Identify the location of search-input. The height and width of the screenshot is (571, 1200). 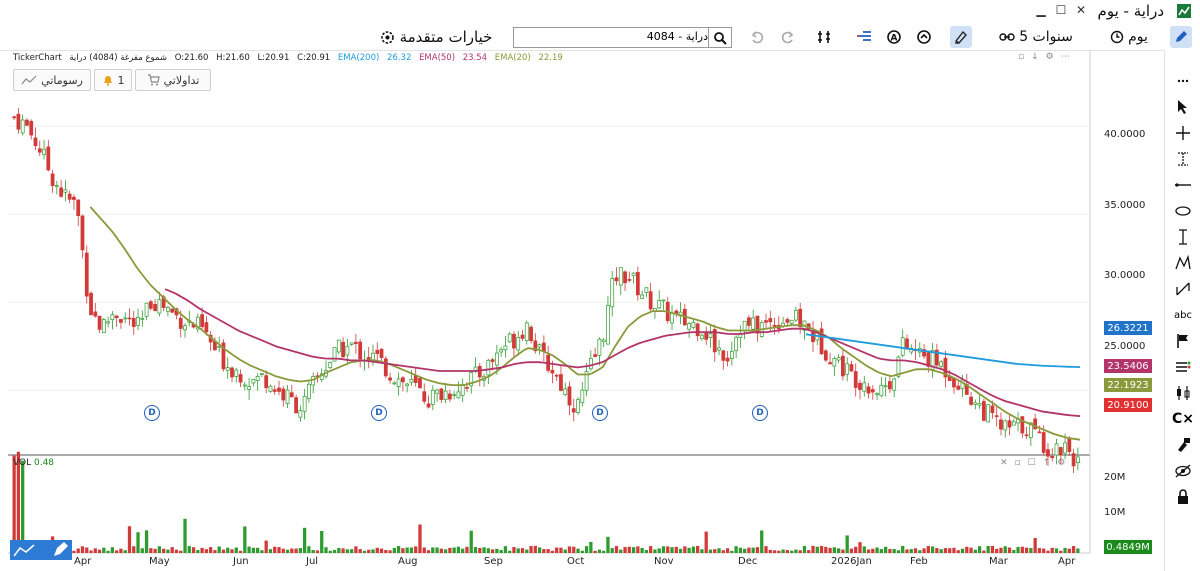
(614, 36).